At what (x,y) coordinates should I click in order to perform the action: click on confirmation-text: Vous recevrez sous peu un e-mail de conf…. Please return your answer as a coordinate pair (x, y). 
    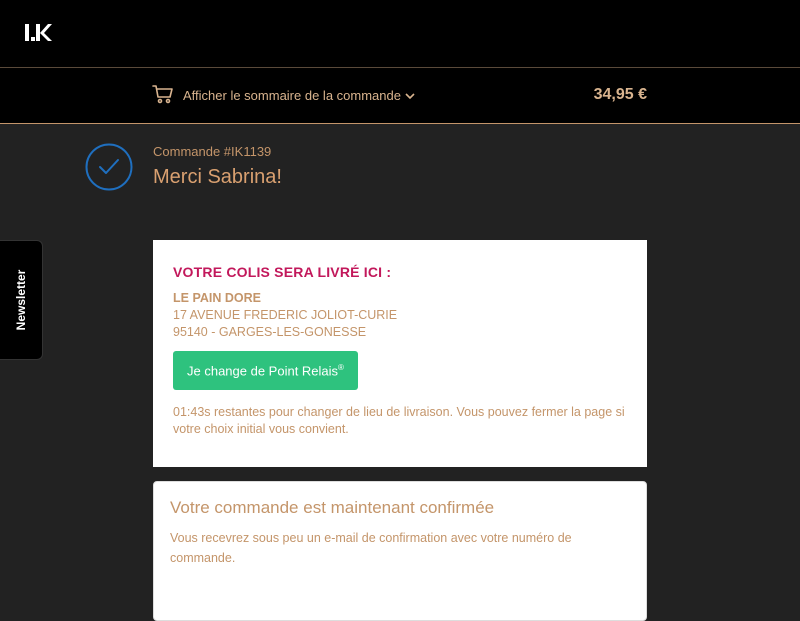
    Looking at the image, I should click on (371, 548).